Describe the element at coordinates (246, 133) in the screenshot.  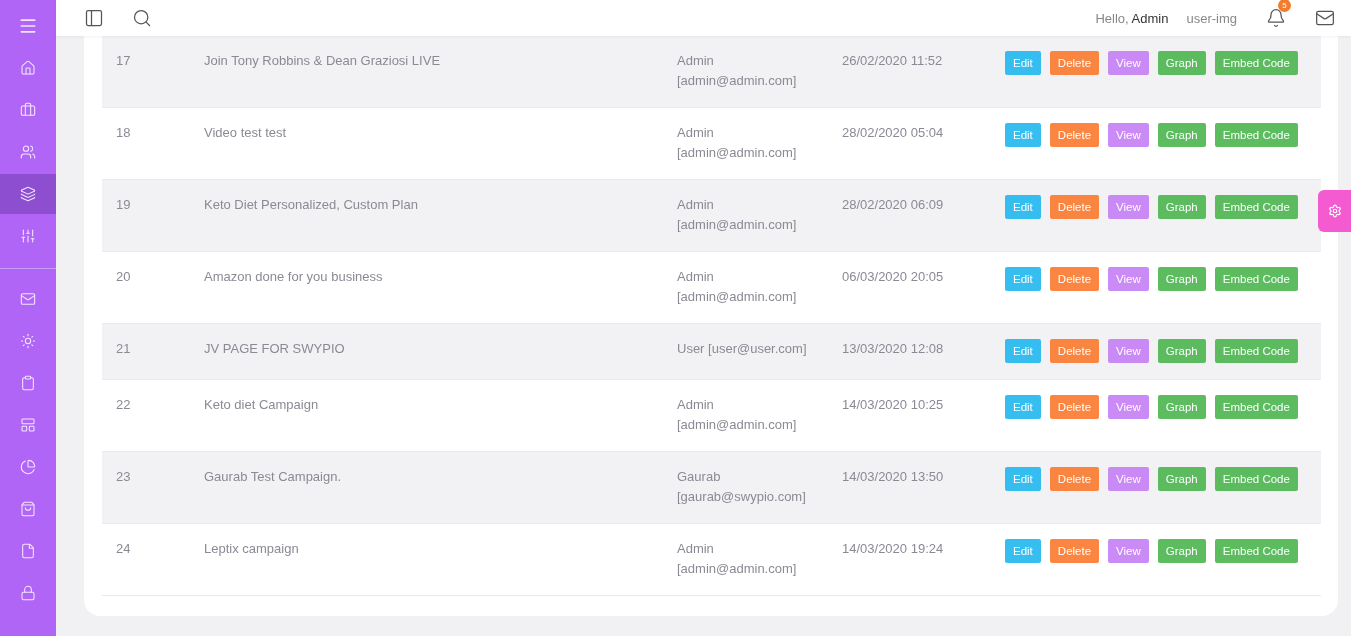
I see `title-cell-text: Video test test` at that location.